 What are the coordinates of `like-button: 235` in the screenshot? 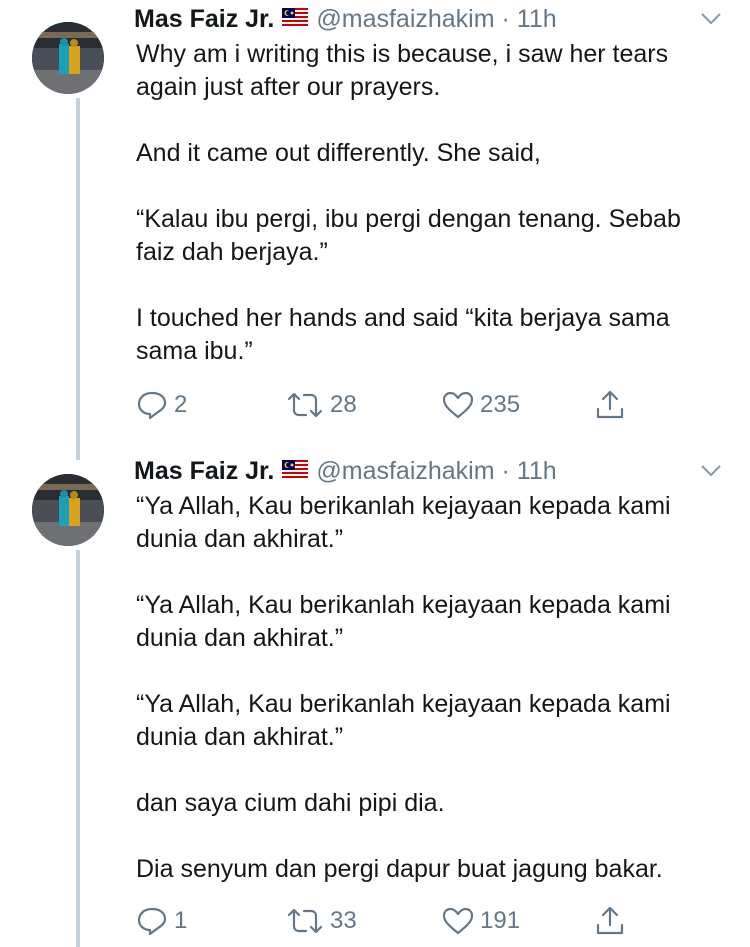 It's located at (481, 405).